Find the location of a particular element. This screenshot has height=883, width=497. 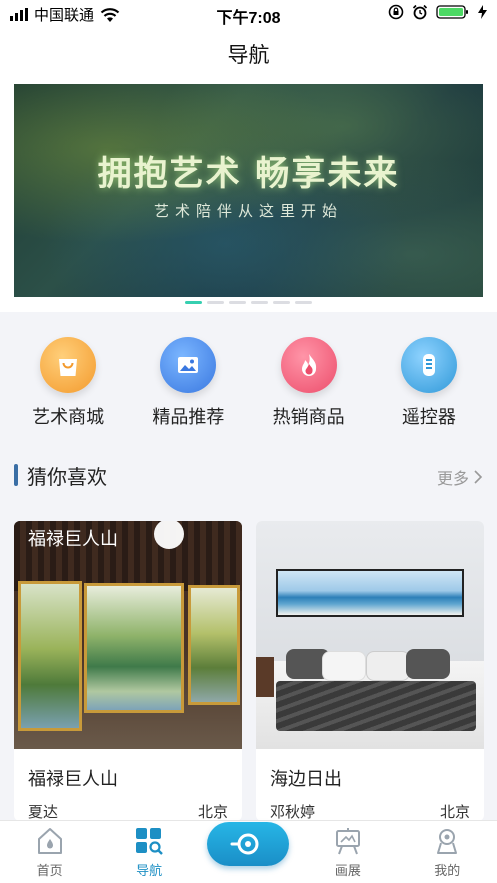

remote-eye-icon is located at coordinates (244, 844).